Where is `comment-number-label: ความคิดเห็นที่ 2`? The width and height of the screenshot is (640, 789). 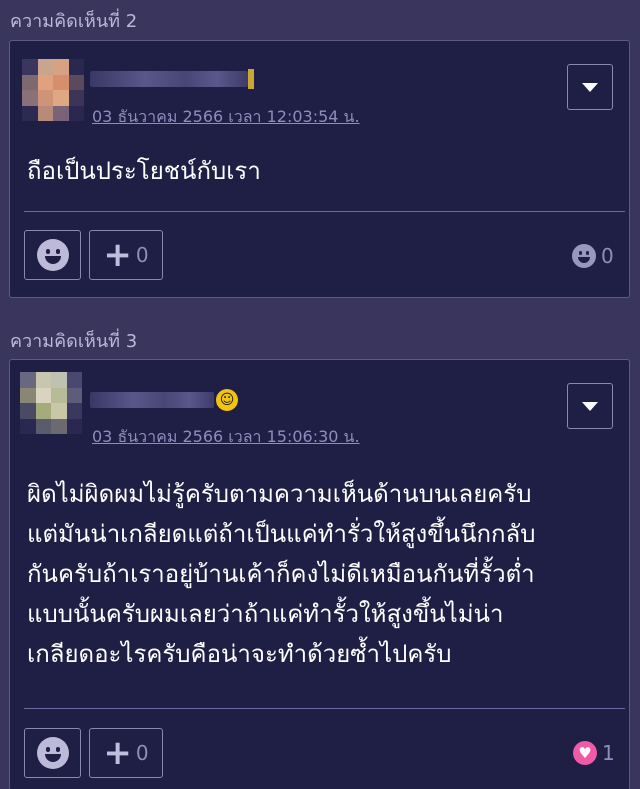
comment-number-label: ความคิดเห็นที่ 2 is located at coordinates (74, 21).